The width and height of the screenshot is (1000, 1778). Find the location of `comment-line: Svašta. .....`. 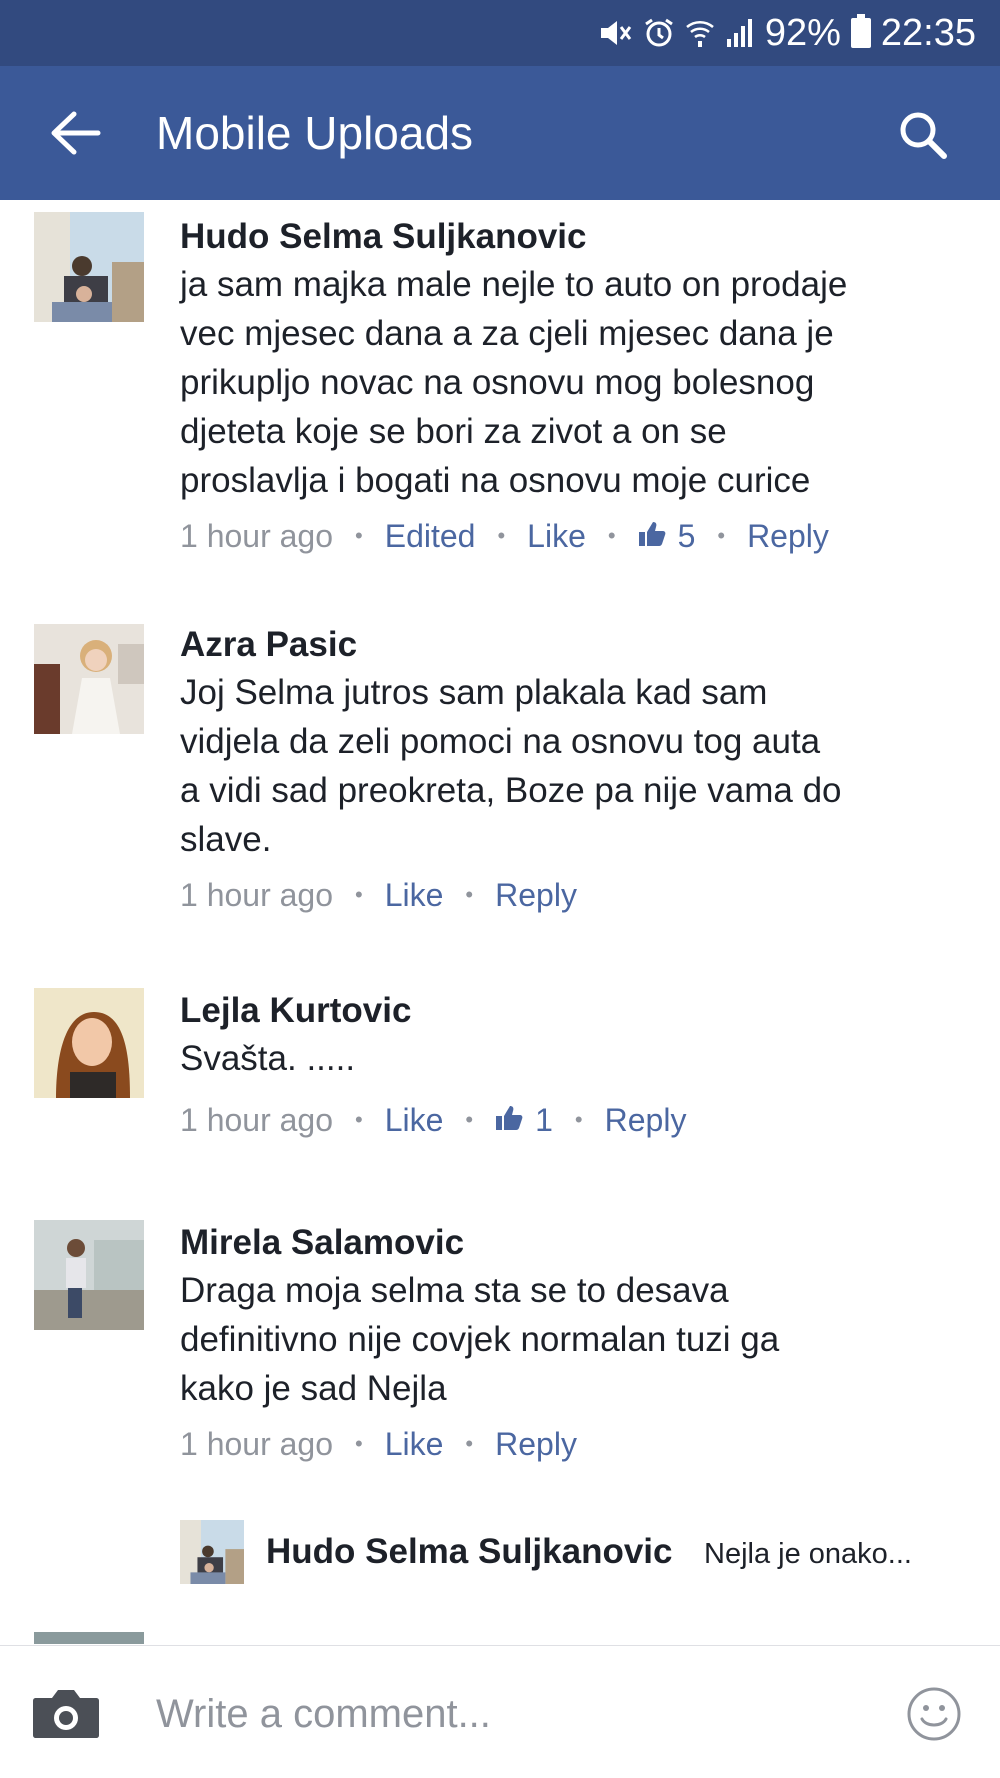

comment-line: Svašta. ..... is located at coordinates (268, 1058).